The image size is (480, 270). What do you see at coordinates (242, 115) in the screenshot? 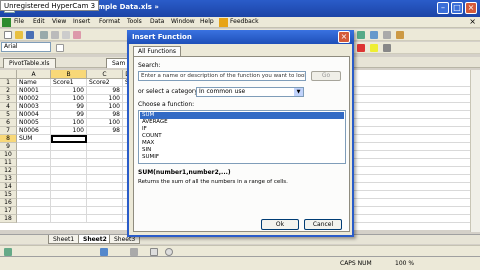
I see `function-item-sum: SUM` at bounding box center [242, 115].